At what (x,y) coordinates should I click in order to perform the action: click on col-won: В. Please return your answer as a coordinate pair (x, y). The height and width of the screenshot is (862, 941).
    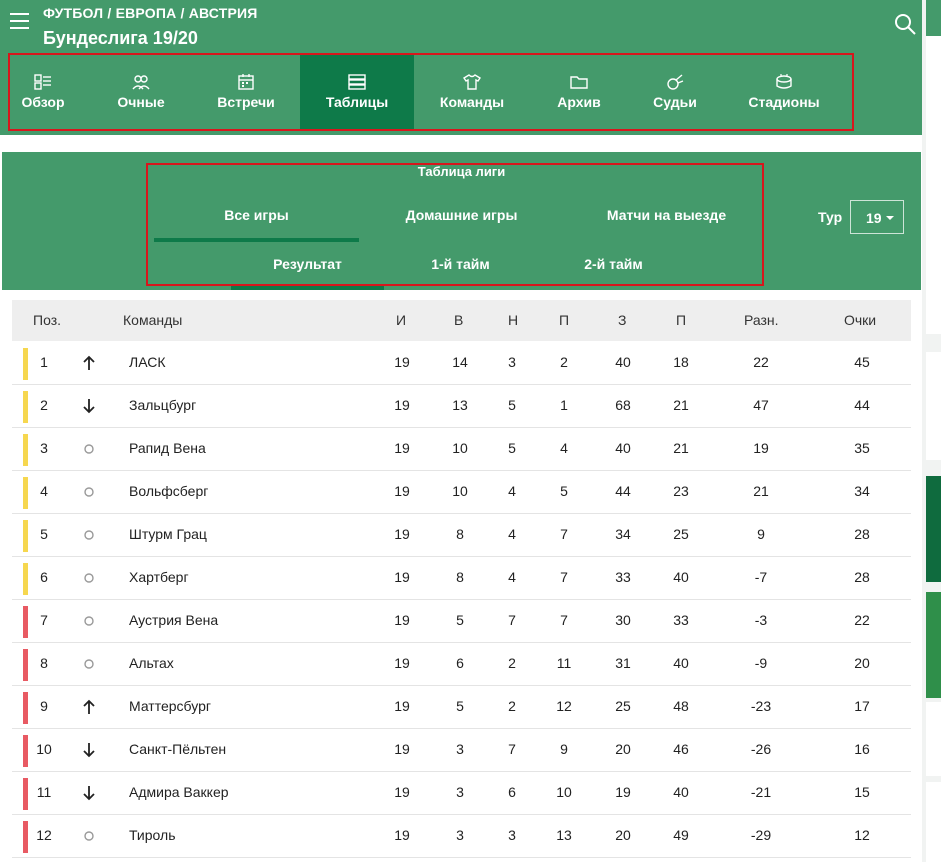
    Looking at the image, I should click on (458, 320).